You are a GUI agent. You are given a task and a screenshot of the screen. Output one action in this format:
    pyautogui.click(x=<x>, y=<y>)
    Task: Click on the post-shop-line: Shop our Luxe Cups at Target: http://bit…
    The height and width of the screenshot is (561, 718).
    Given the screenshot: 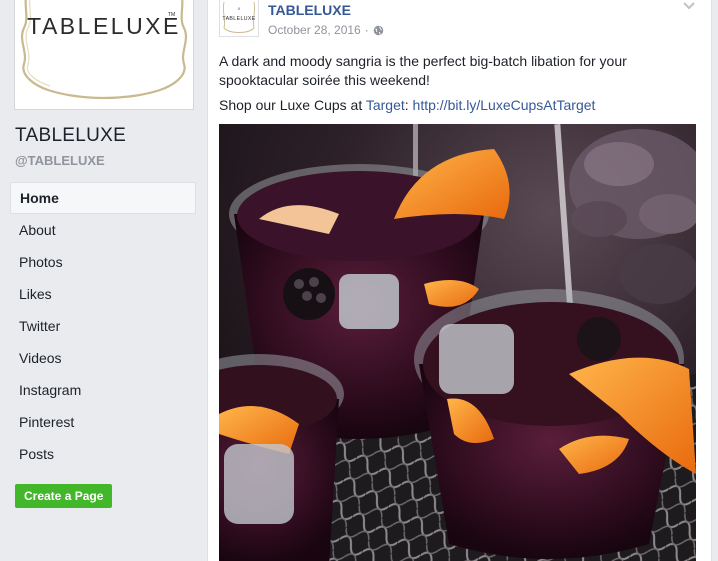 What is the action you would take?
    pyautogui.click(x=459, y=105)
    